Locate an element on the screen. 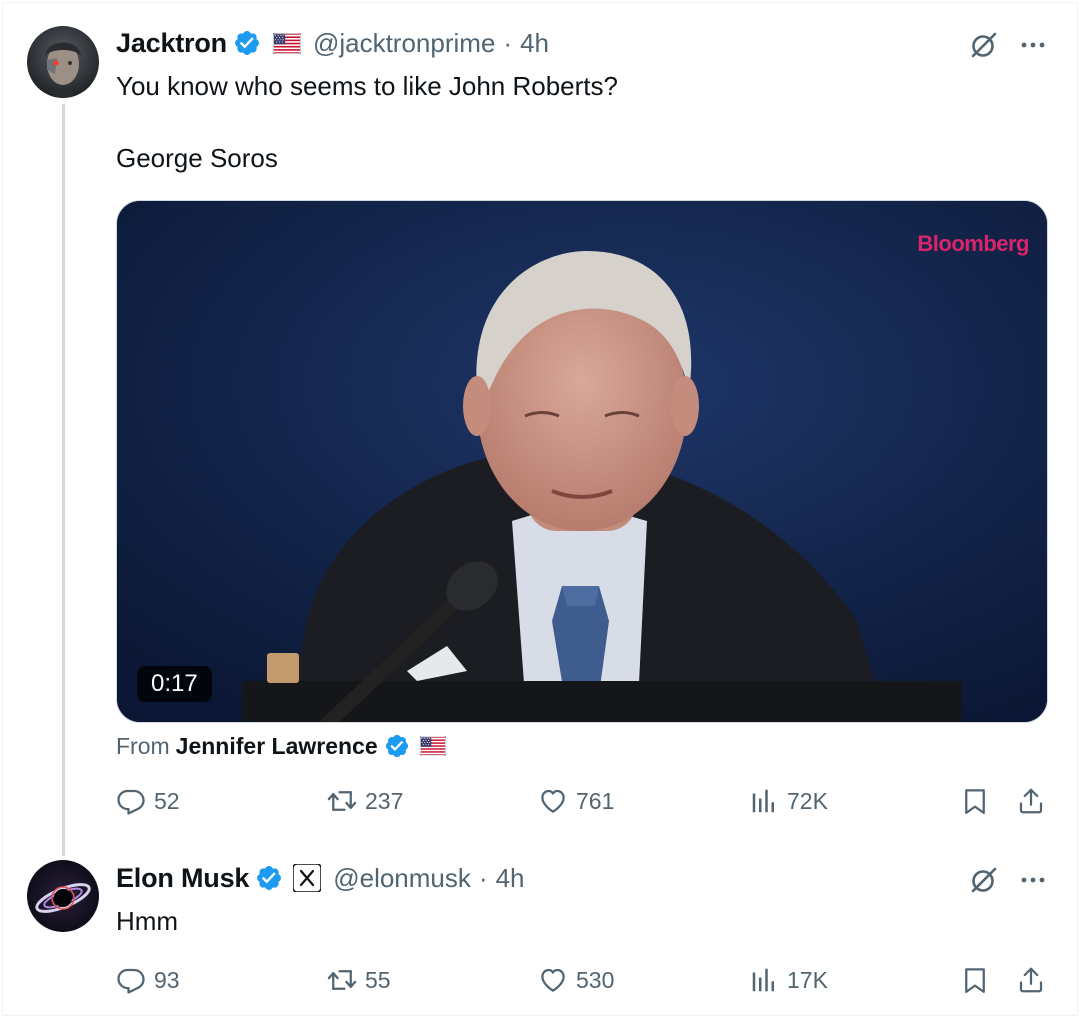  like-button: 761 is located at coordinates (576, 801).